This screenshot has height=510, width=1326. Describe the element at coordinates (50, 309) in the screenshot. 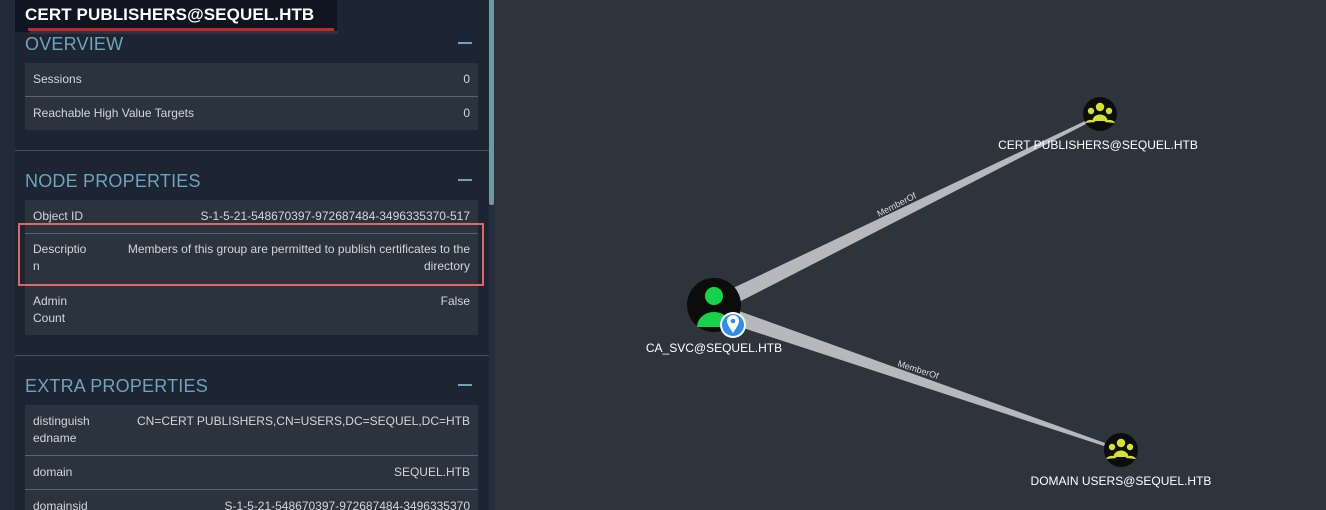

I see `admin-count-label: Admin Count` at that location.